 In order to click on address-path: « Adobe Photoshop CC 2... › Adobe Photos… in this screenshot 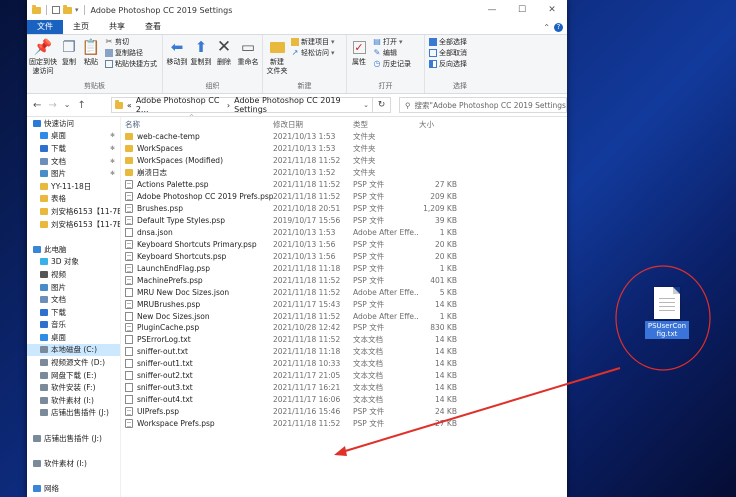, I will do `click(242, 105)`.